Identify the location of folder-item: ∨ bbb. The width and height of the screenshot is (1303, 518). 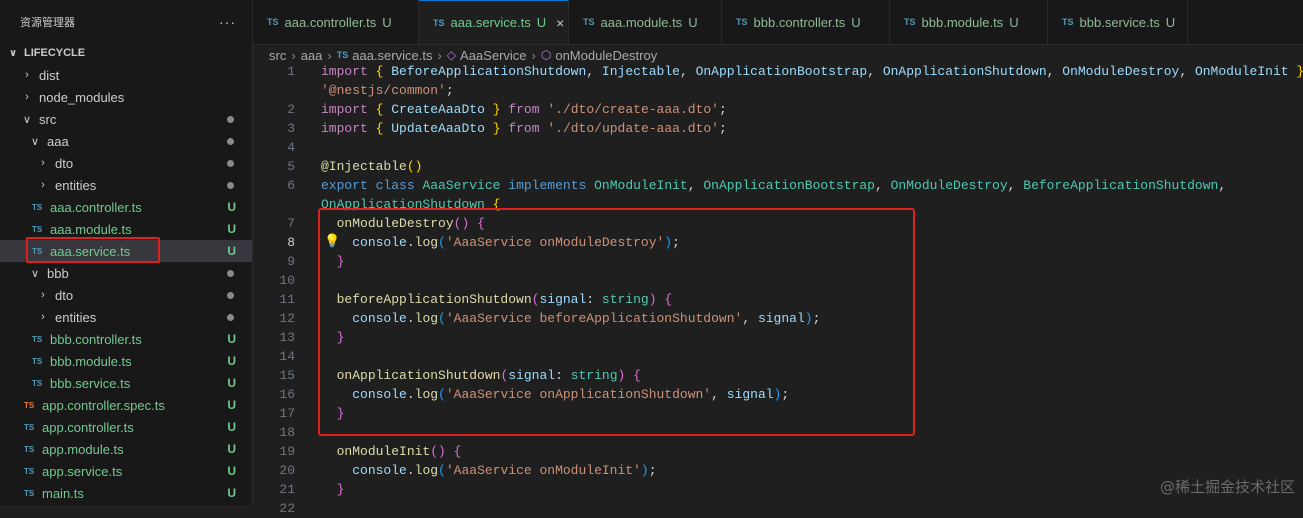
(126, 273).